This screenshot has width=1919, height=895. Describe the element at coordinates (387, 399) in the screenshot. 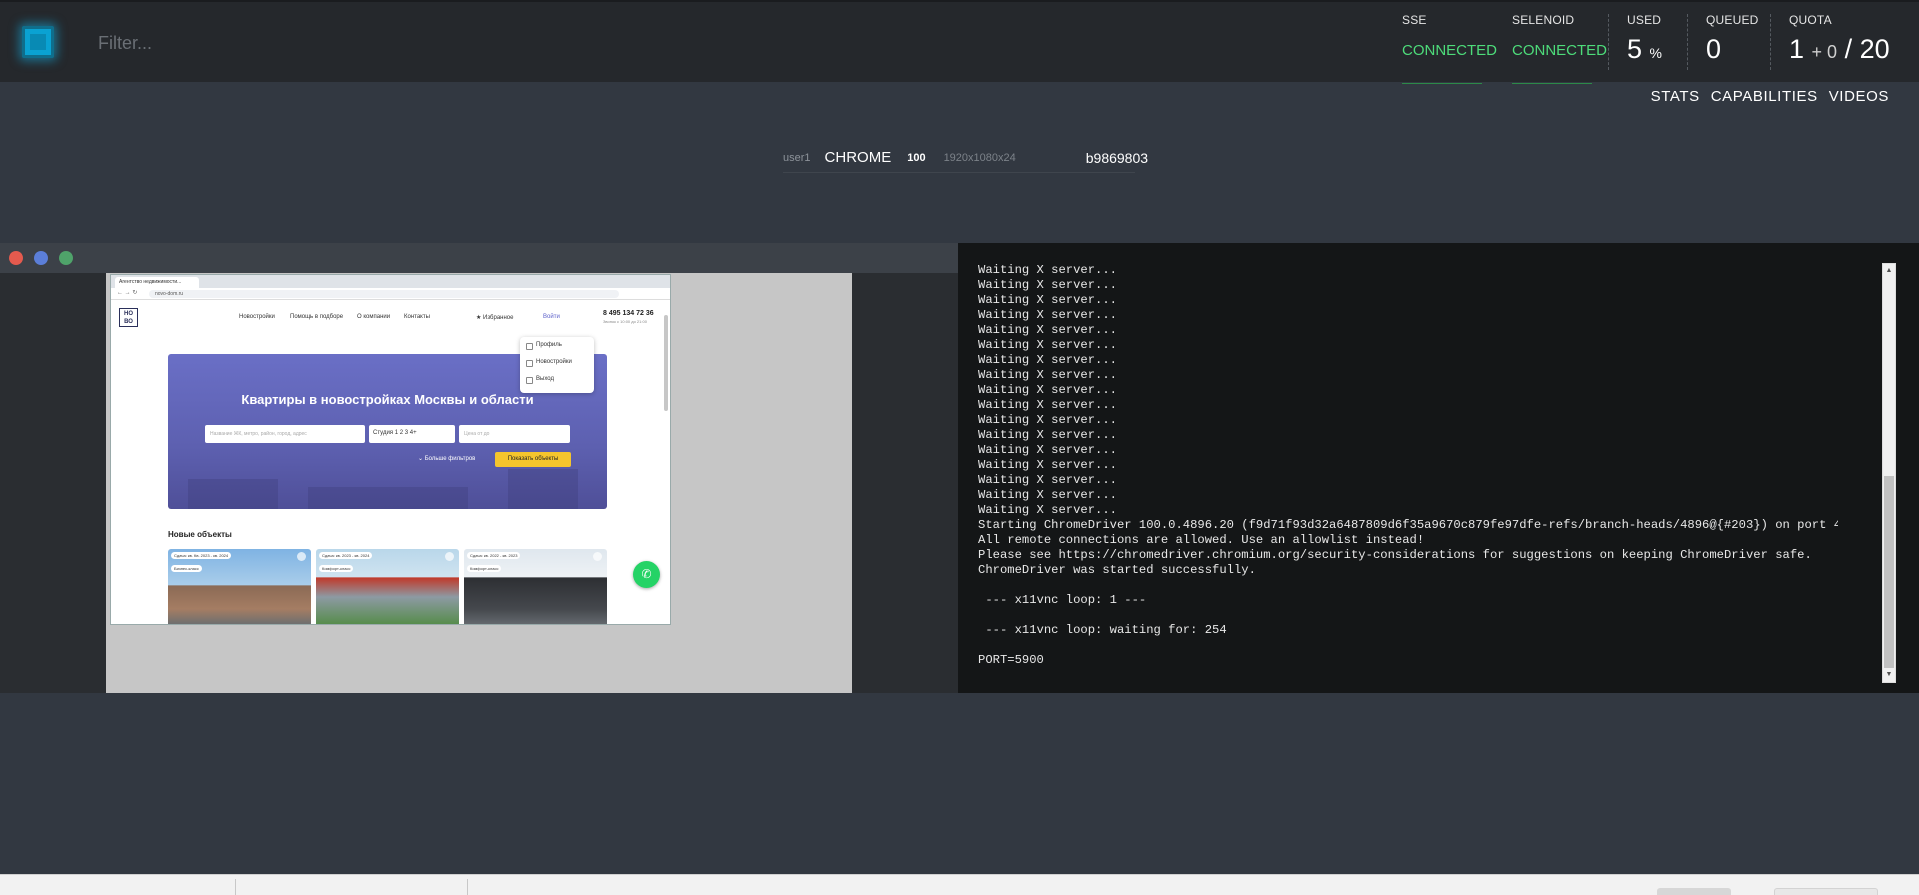

I see `hero-title: Квартиры в новостройках Москвы и области` at that location.